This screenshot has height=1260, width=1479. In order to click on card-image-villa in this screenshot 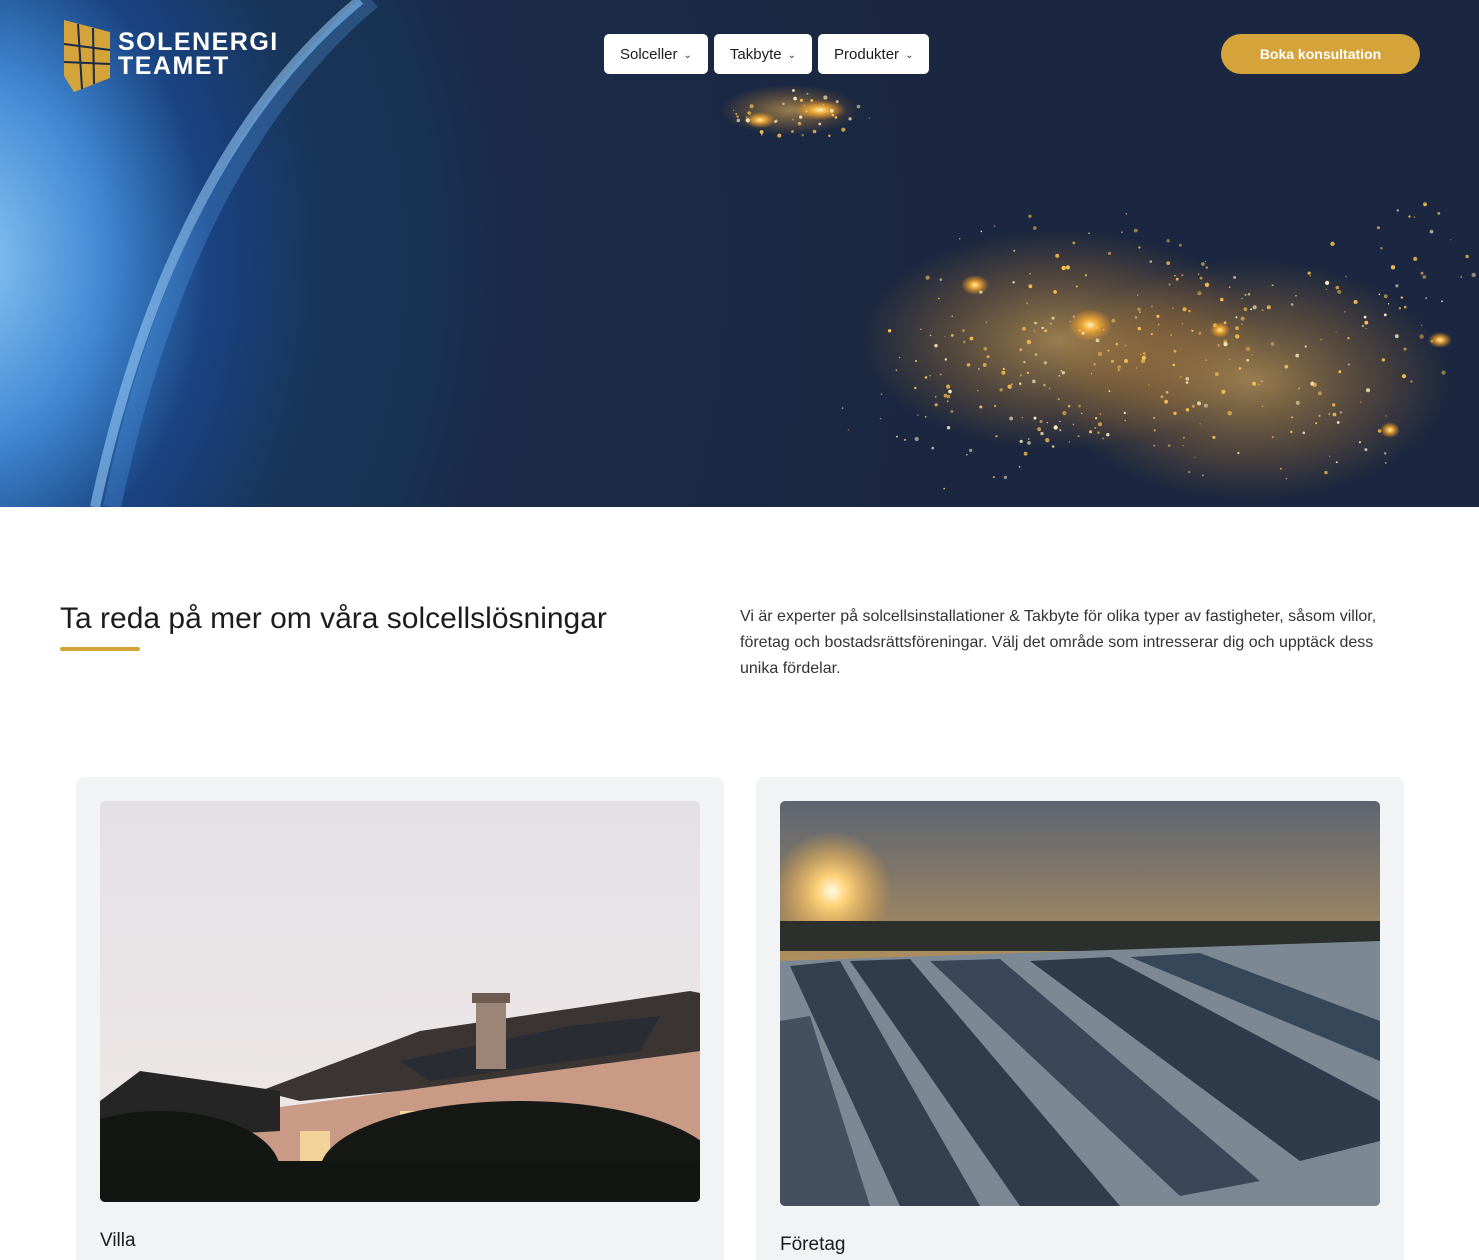, I will do `click(400, 1001)`.